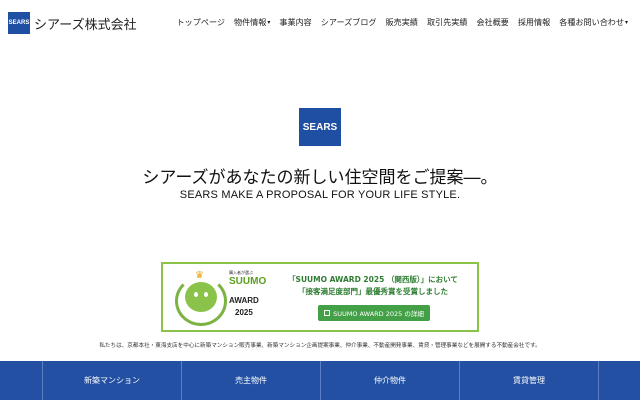  I want to click on nav-item-properties: 物件情報 ▾, so click(252, 22).